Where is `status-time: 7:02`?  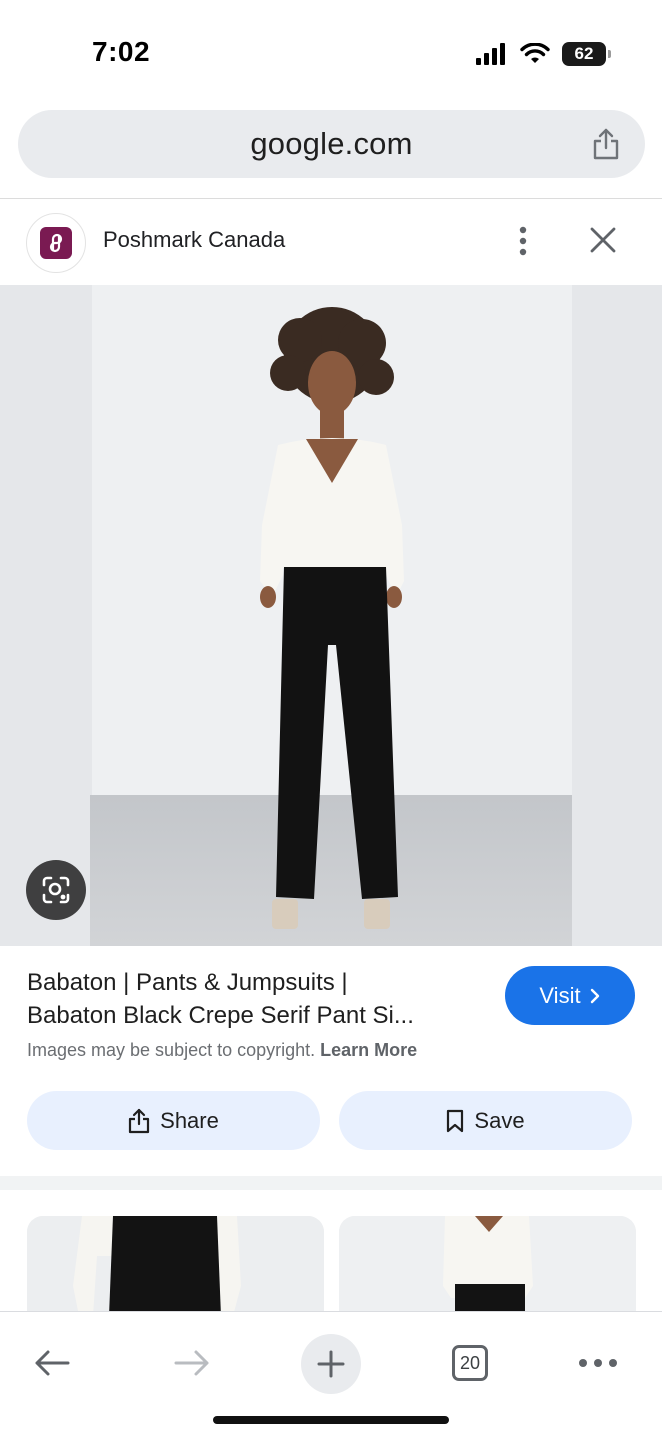 status-time: 7:02 is located at coordinates (121, 51).